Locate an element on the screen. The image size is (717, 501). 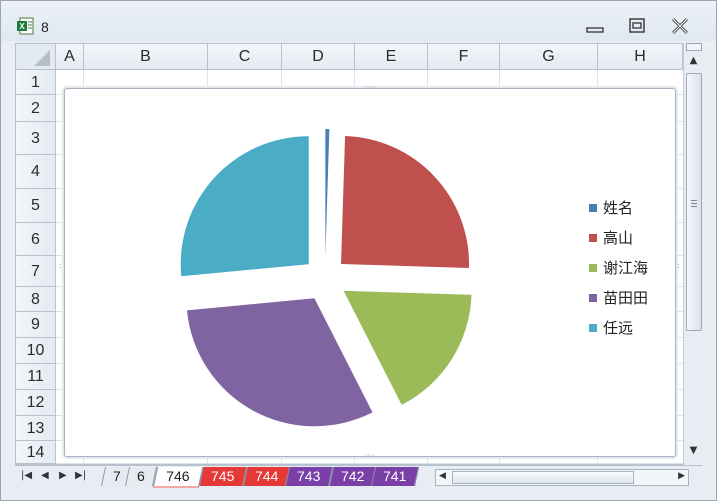
prev-sheet-button: ◀ is located at coordinates (45, 475).